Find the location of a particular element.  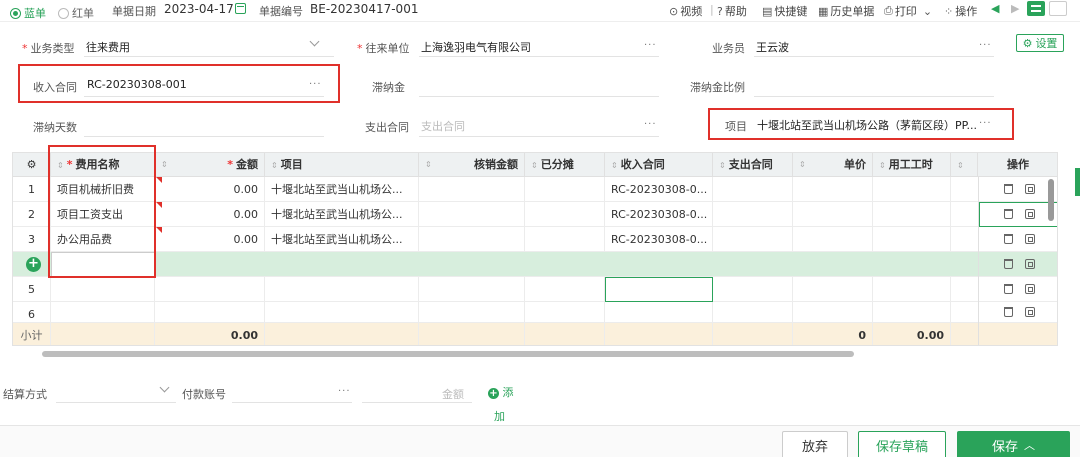

expense-contract-input: 支出合同 is located at coordinates (443, 126).